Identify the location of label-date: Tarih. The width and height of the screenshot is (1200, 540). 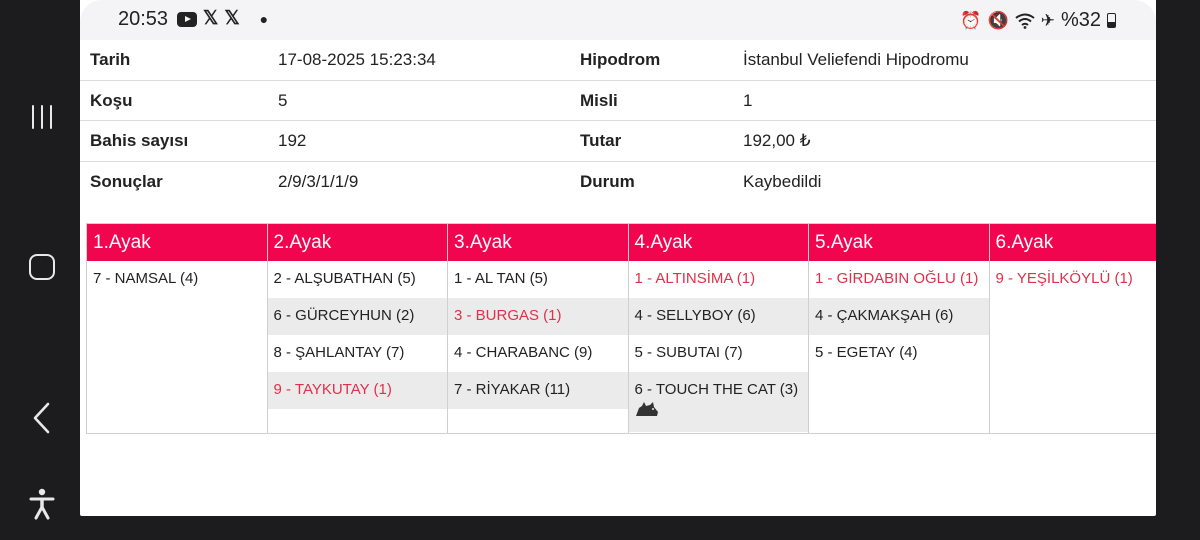
(110, 59).